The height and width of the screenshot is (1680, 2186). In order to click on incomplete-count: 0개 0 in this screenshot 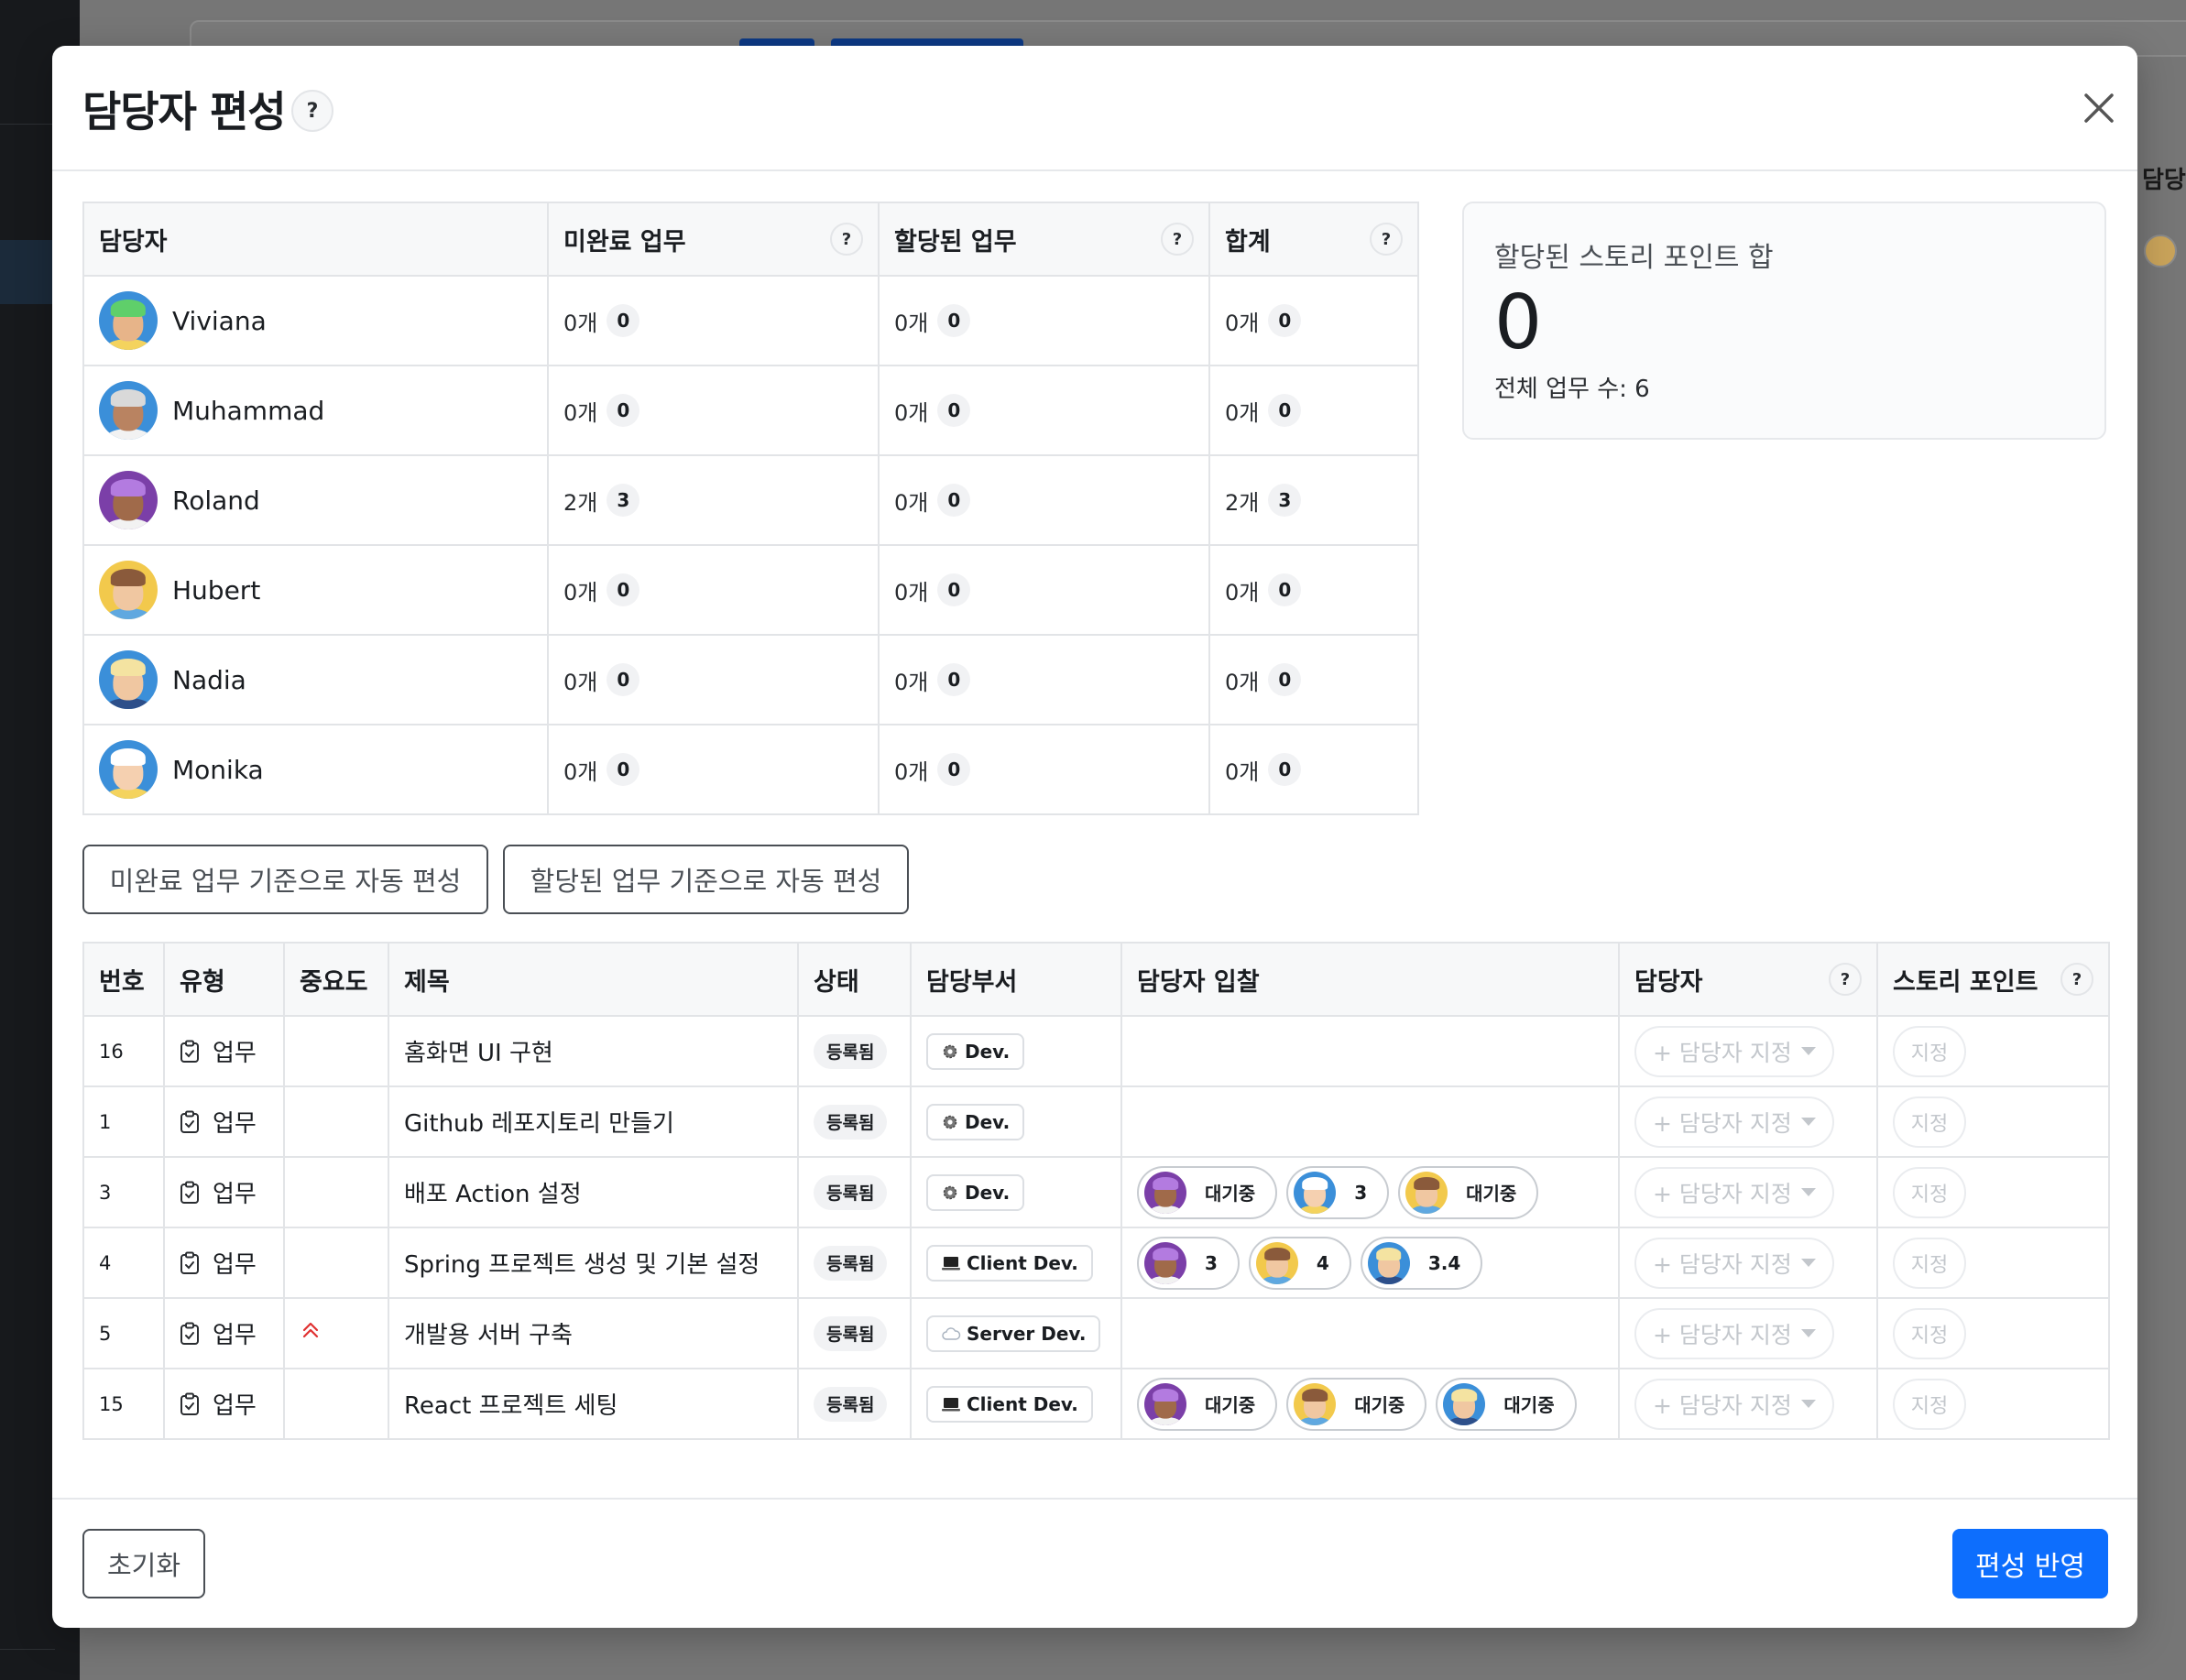, I will do `click(601, 320)`.